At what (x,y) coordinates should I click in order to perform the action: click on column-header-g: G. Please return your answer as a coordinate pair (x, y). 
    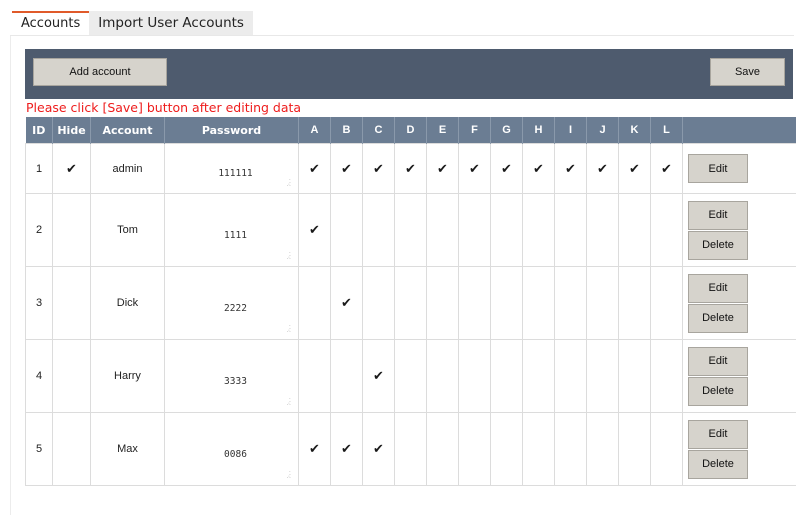
    Looking at the image, I should click on (506, 130).